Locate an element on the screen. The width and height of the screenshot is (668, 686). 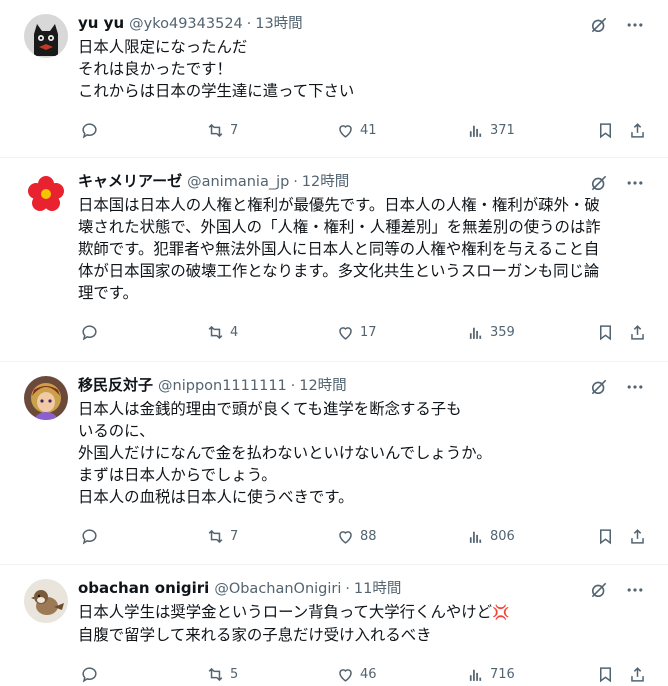
anime-character-icon is located at coordinates (46, 398).